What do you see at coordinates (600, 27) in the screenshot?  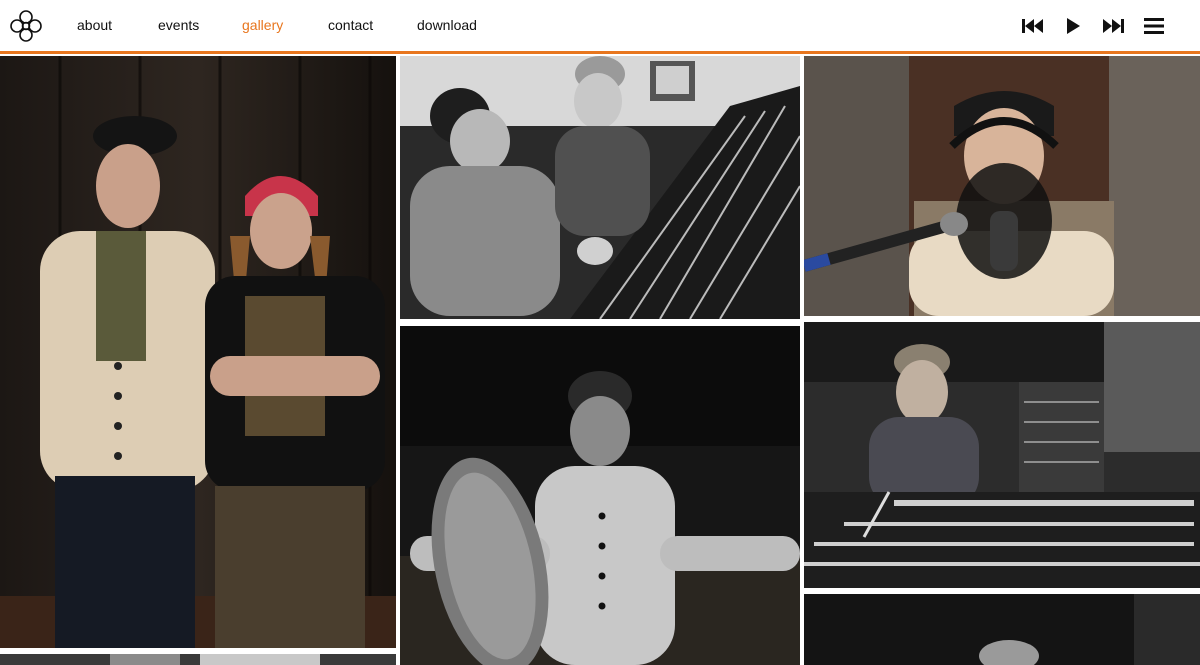 I see `top-navigation-bar: about events gallery contact download` at bounding box center [600, 27].